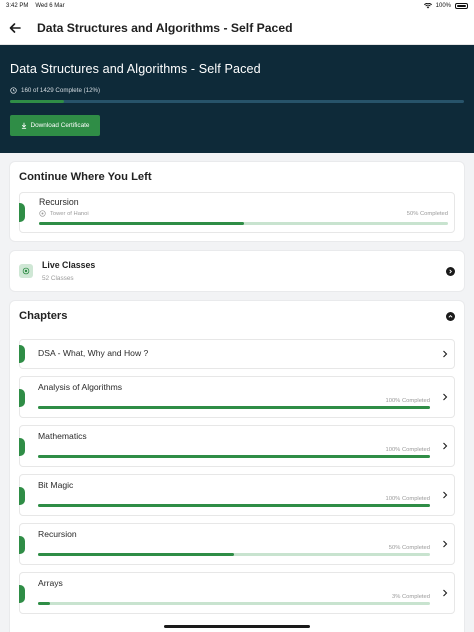 This screenshot has width=474, height=632. What do you see at coordinates (57, 534) in the screenshot?
I see `chapter-name: Recursion` at bounding box center [57, 534].